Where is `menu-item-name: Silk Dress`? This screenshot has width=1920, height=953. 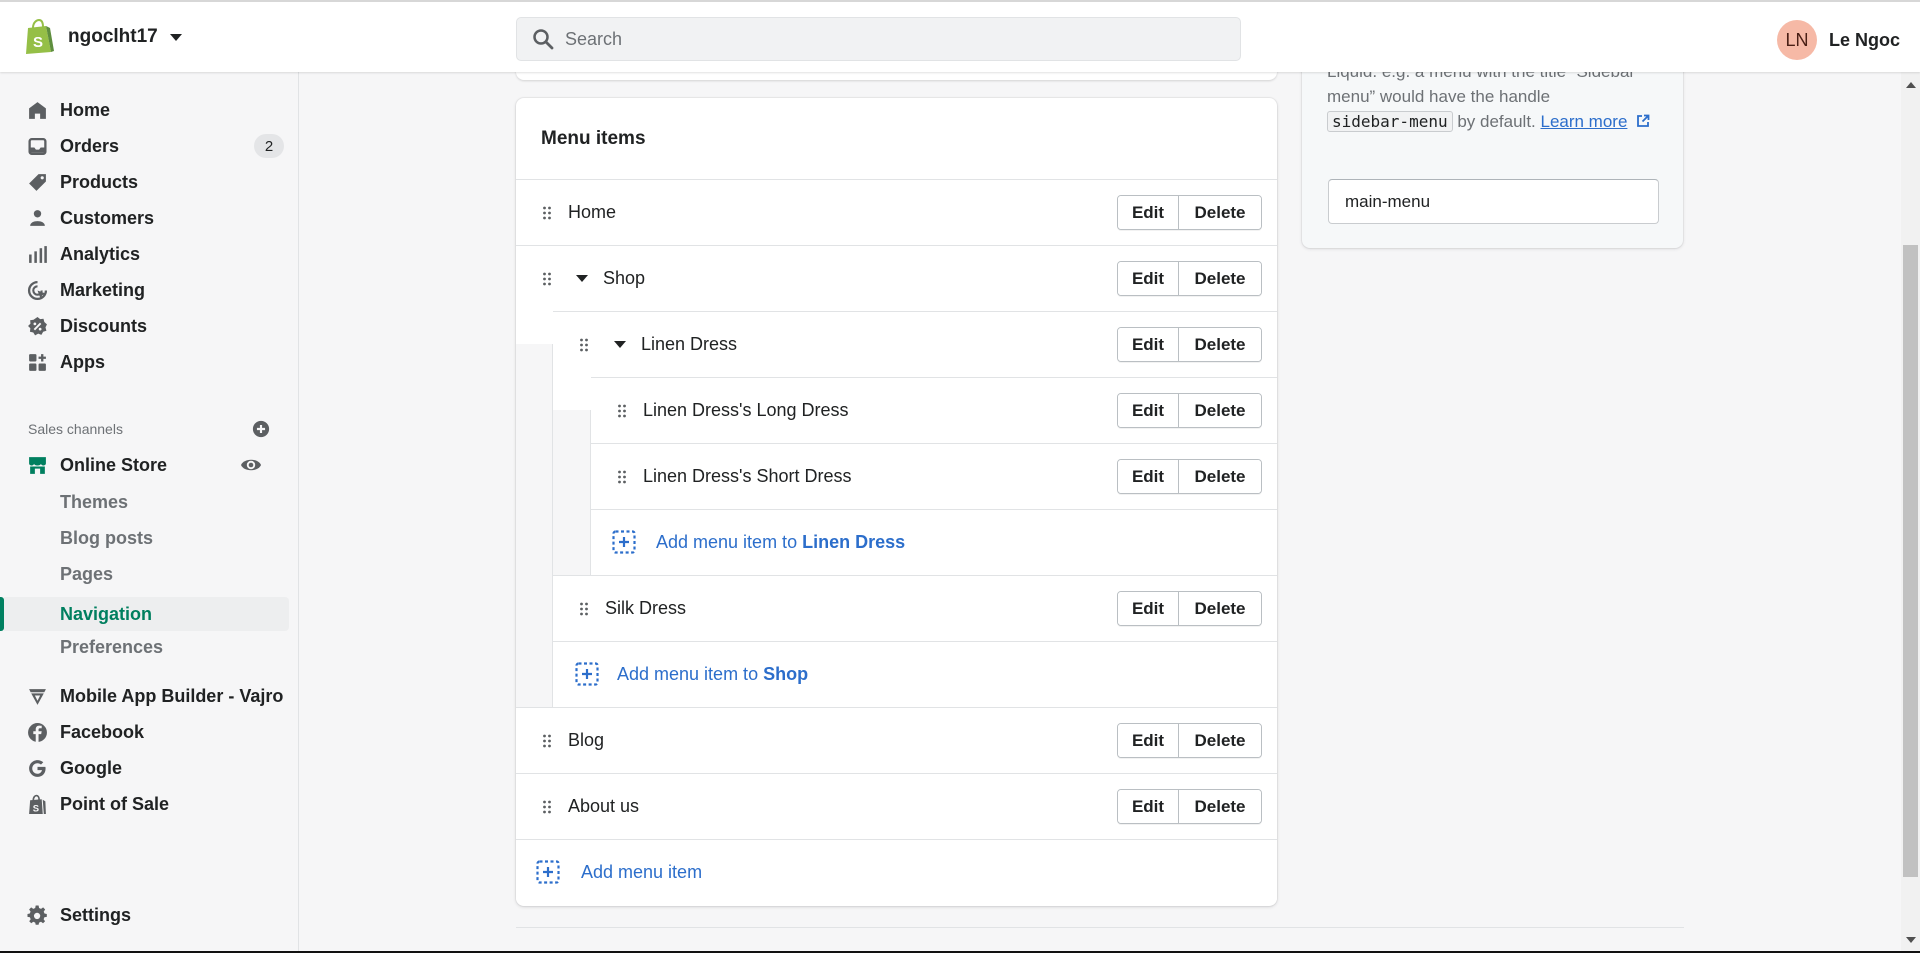 menu-item-name: Silk Dress is located at coordinates (646, 608).